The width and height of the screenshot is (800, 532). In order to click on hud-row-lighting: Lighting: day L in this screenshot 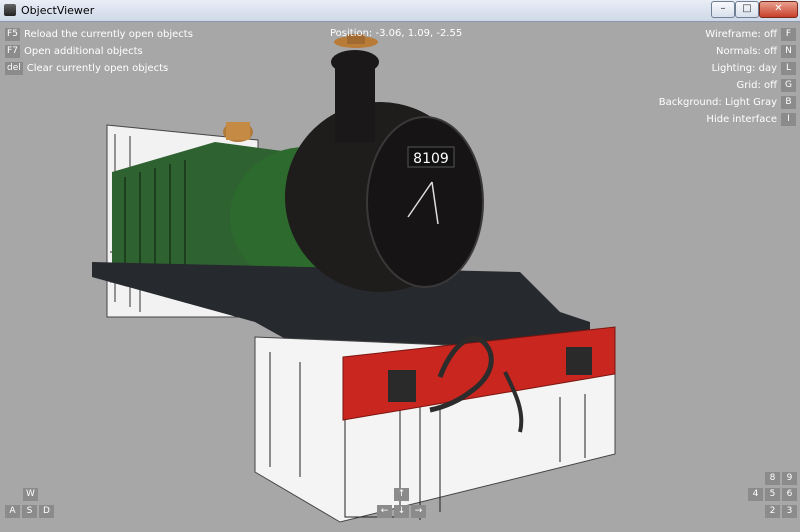, I will do `click(727, 68)`.